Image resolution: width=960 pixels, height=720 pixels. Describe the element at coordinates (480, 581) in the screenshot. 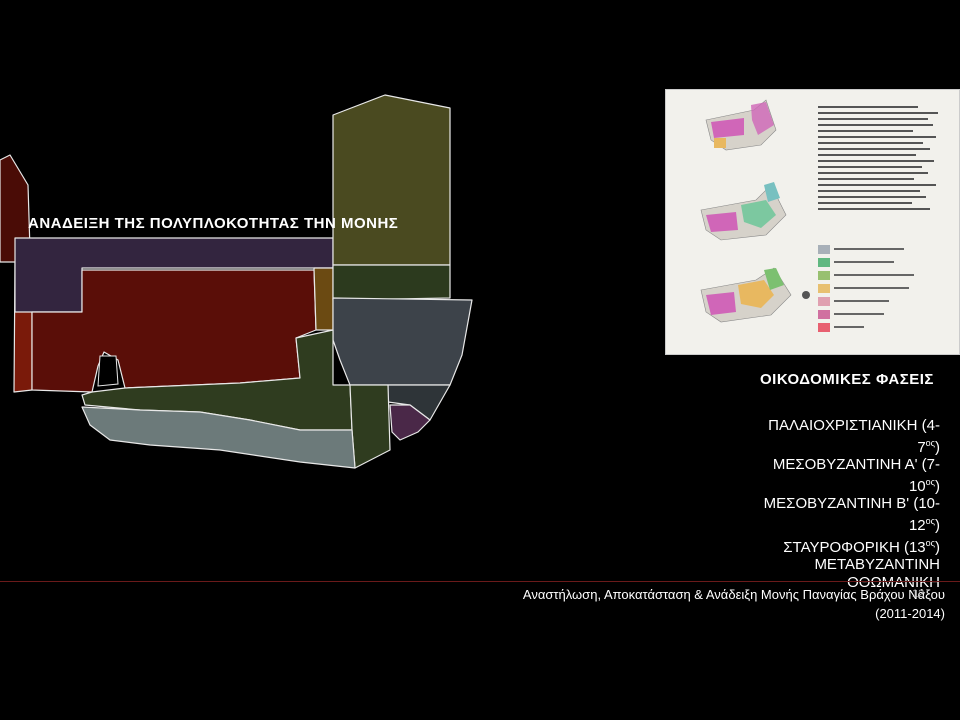

I see `footer-divider` at that location.